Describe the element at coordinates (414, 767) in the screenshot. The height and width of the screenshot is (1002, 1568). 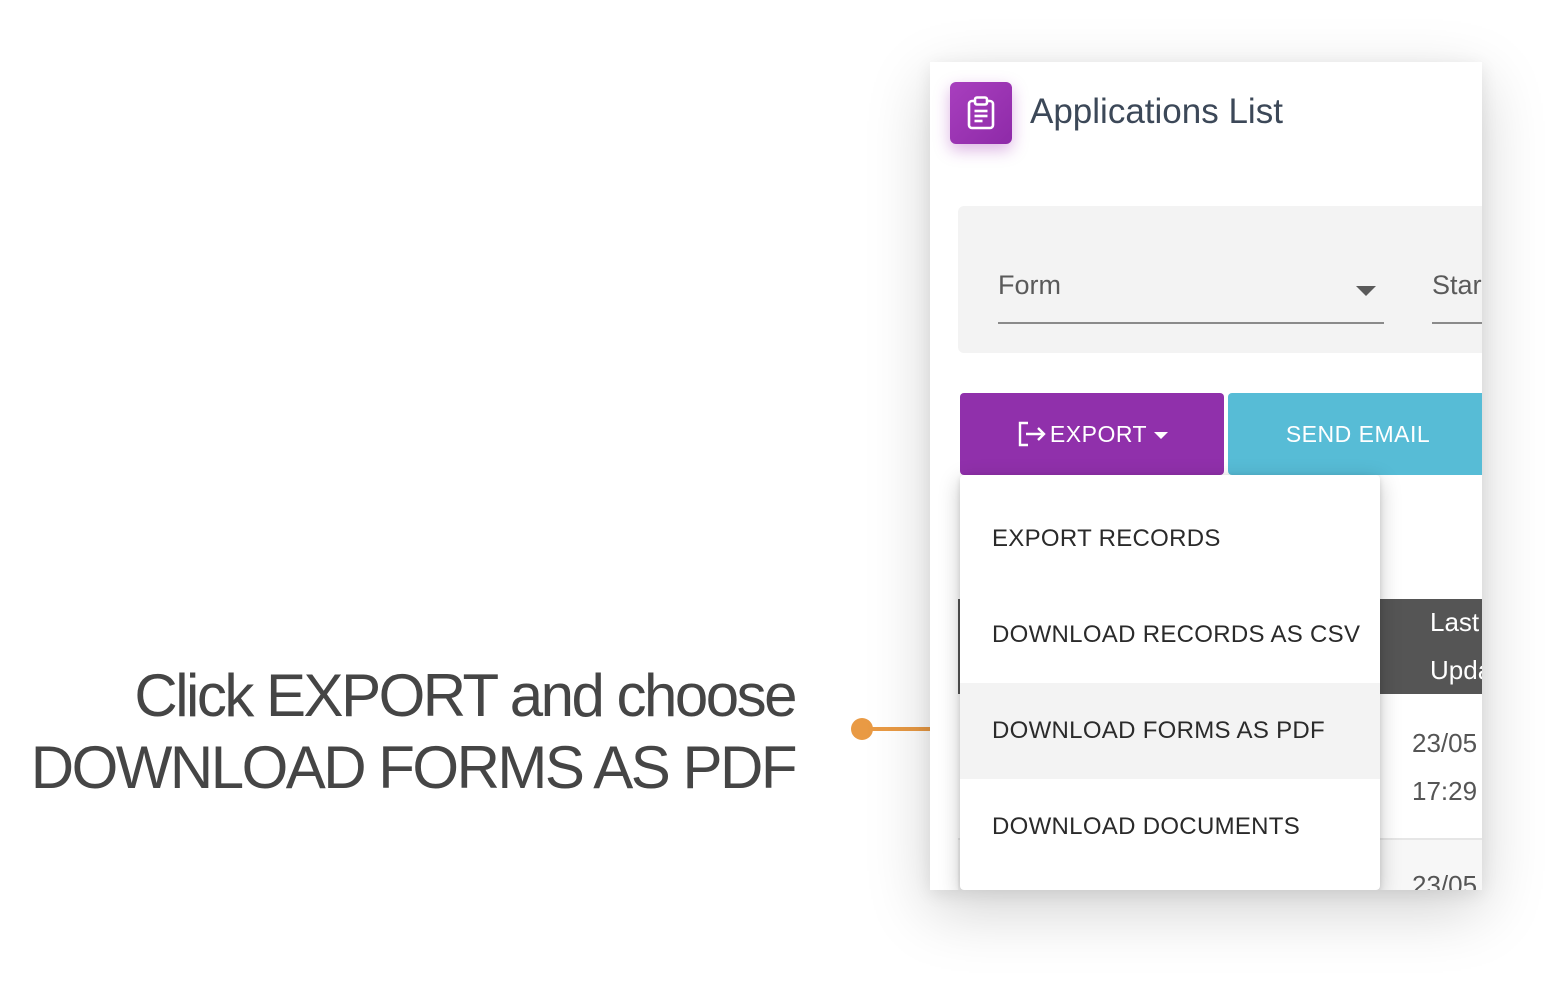
I see `instruction-line-2: DOWNLOAD FORMS AS PDF` at that location.